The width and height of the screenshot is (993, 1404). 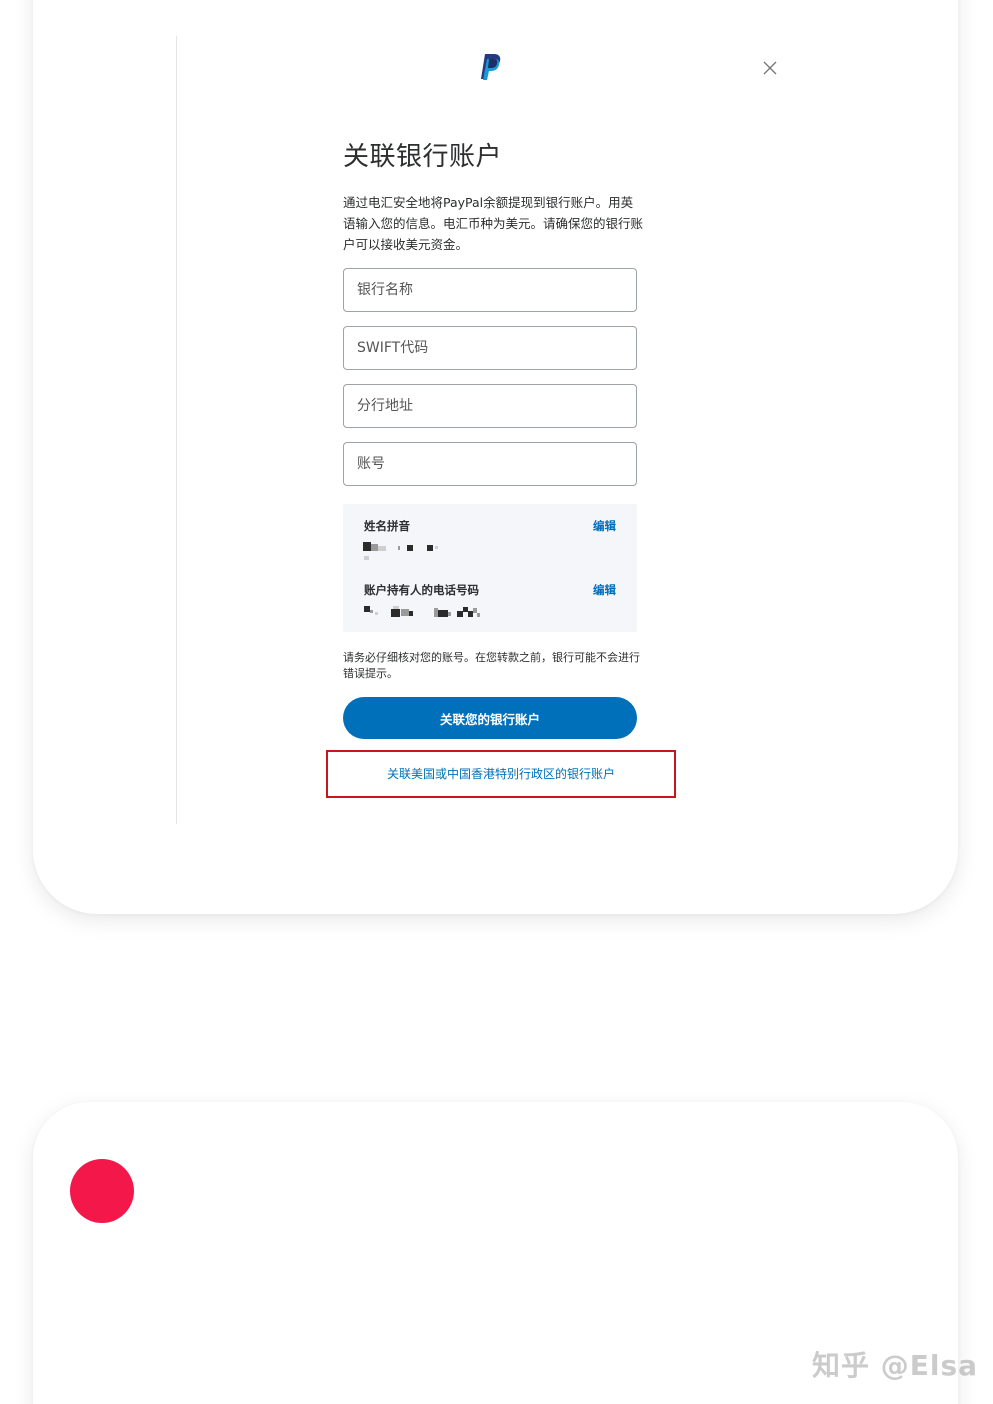 I want to click on account-holder-info: 姓名拼音 编辑 账户持有人的电话号码 编辑, so click(x=490, y=568).